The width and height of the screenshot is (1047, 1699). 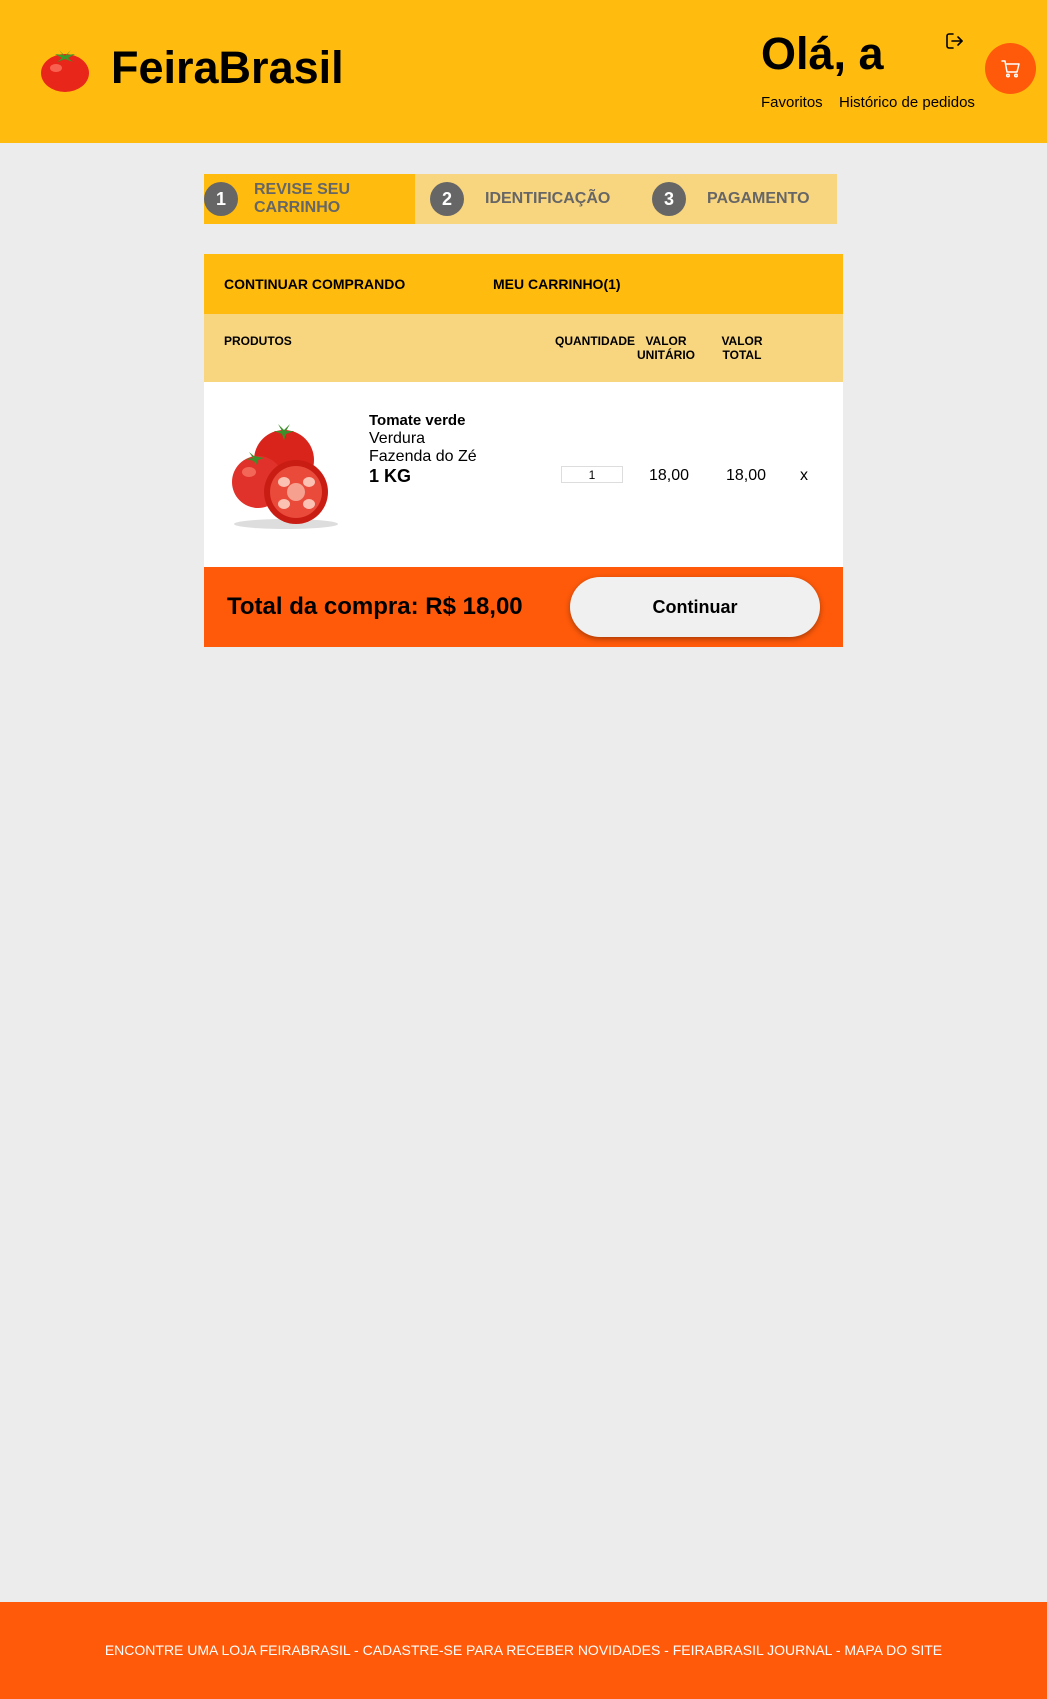 What do you see at coordinates (907, 103) in the screenshot?
I see `order-history-link: Histórico de pedidos` at bounding box center [907, 103].